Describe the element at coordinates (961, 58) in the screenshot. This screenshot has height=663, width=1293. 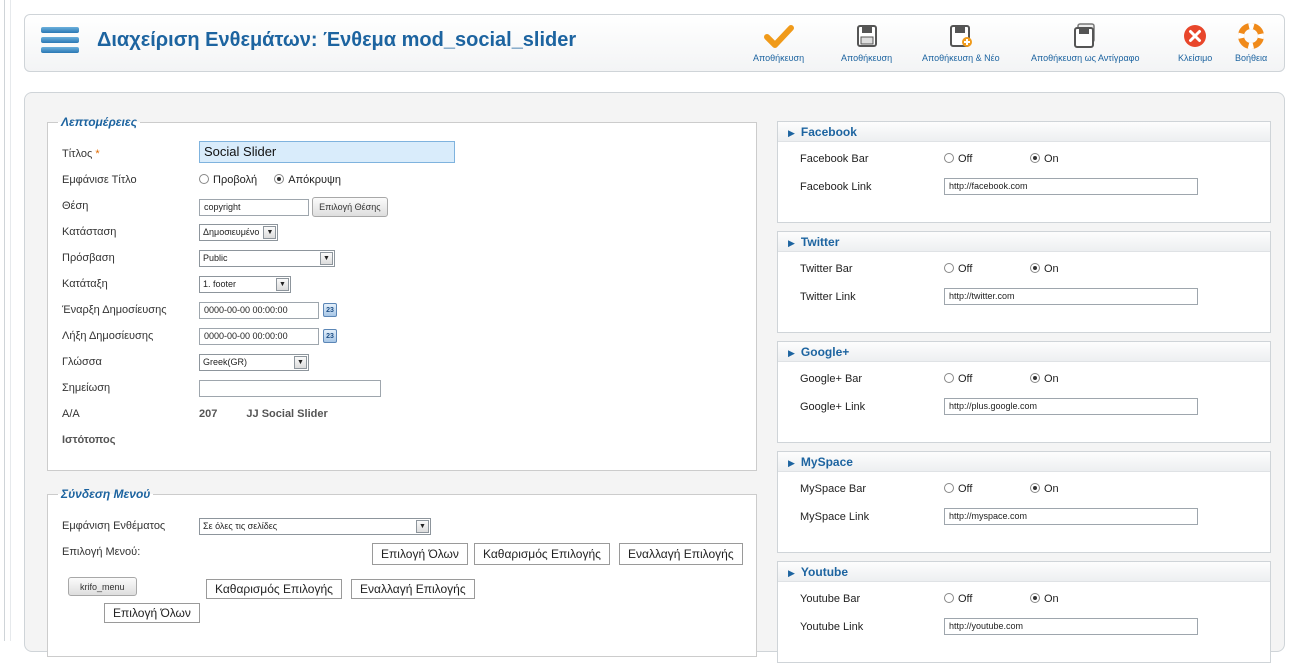
I see `save-new-label: Αποθήκευση & Νέο` at that location.